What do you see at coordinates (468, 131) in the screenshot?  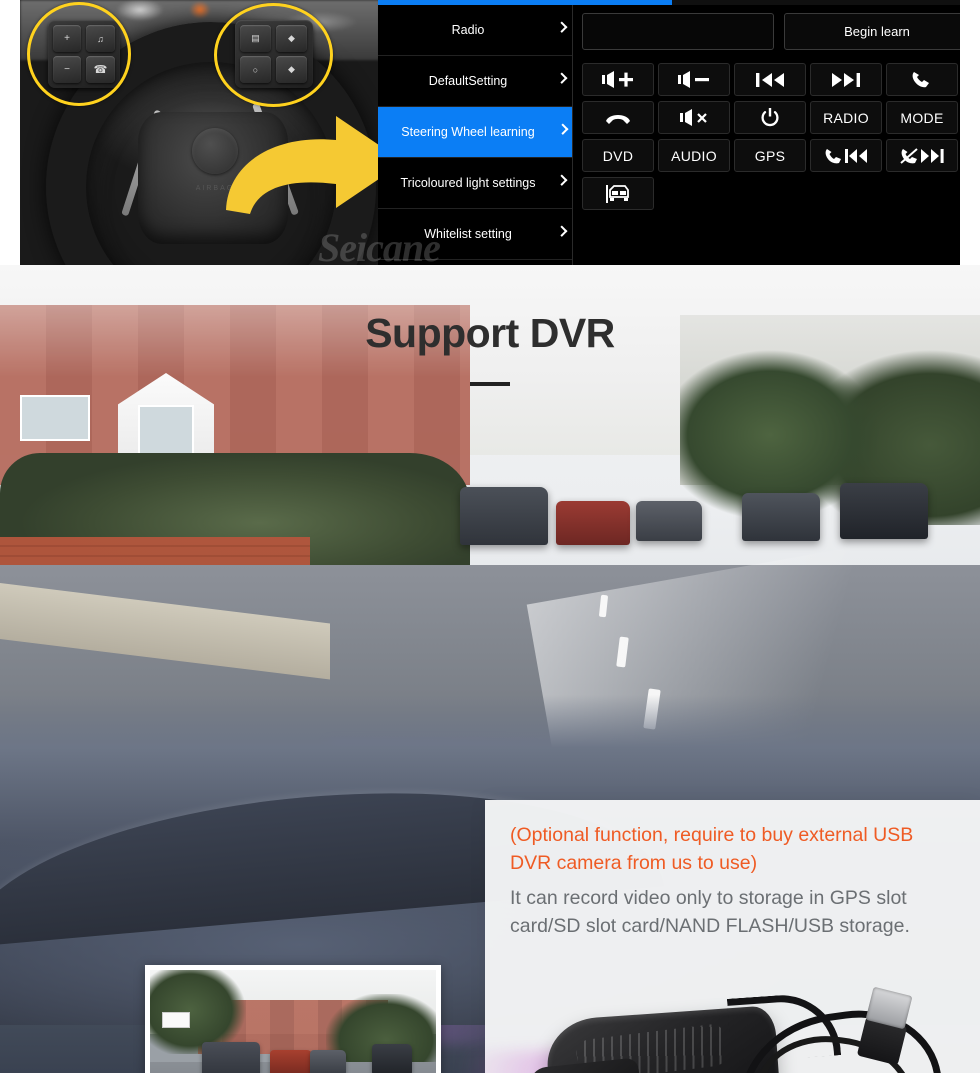 I see `menu-item-label: Steering Wheel learning` at bounding box center [468, 131].